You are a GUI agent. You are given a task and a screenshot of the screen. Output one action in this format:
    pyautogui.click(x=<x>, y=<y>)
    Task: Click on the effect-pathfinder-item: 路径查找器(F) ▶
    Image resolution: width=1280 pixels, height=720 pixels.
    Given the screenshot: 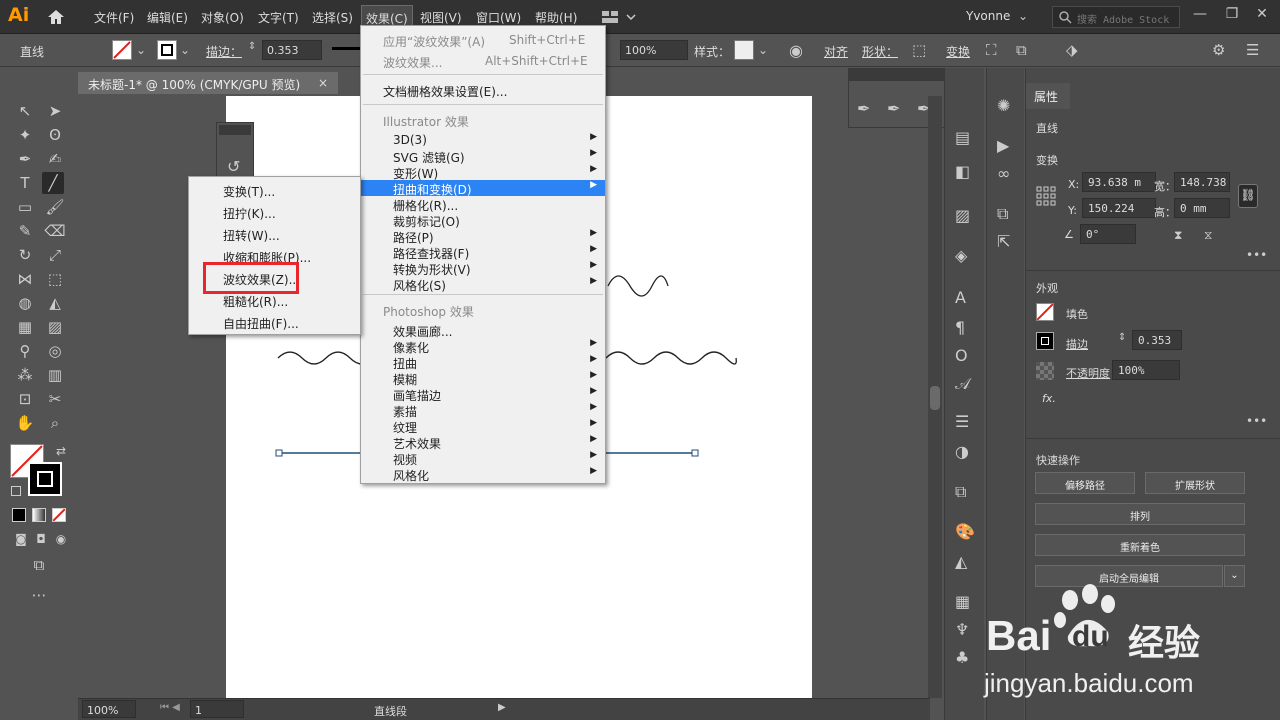 What is the action you would take?
    pyautogui.click(x=483, y=252)
    